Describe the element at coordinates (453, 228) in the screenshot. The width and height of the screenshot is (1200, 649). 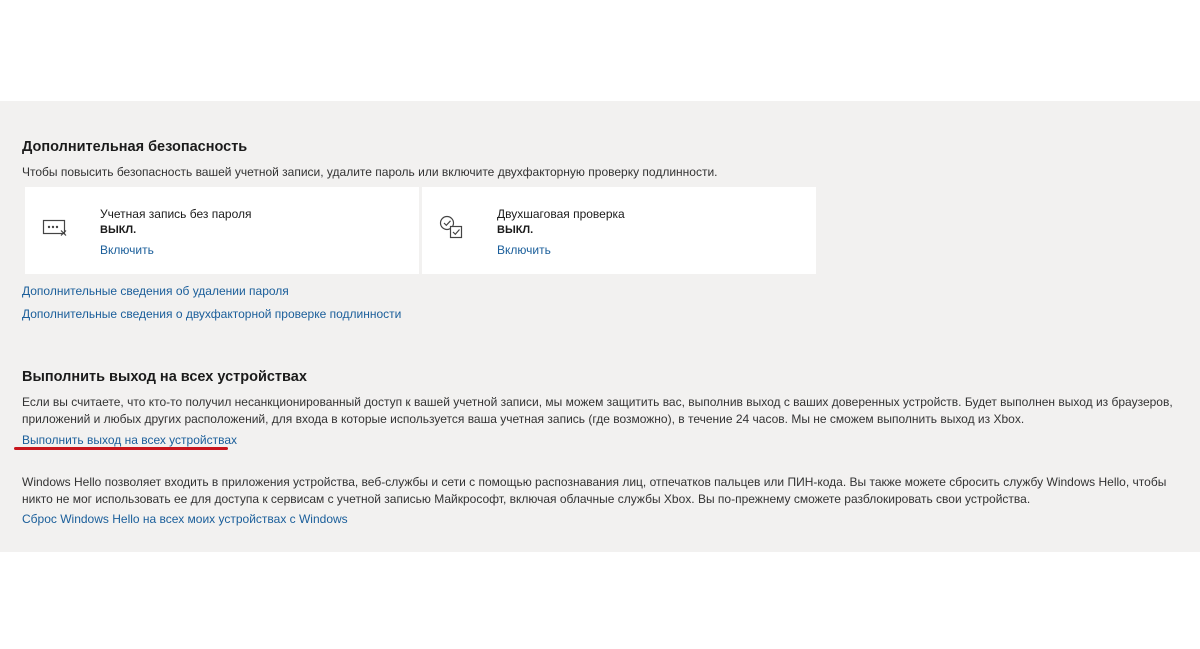
I see `two-step-icon` at that location.